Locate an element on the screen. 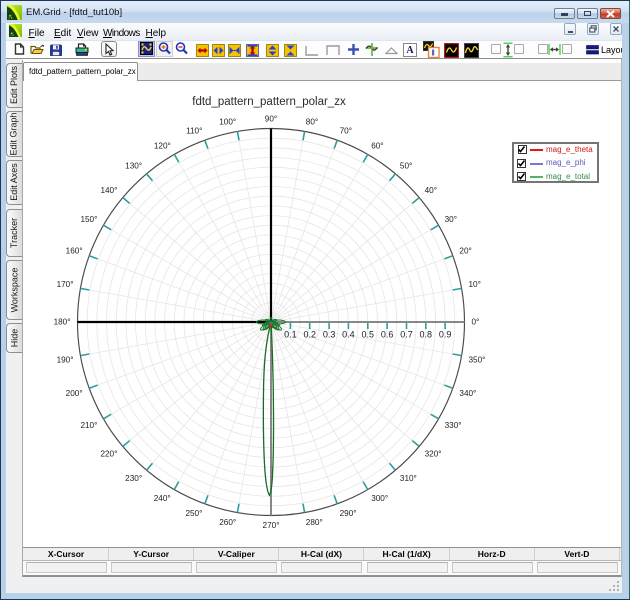 The height and width of the screenshot is (600, 630). svg-text: 0.7 is located at coordinates (406, 335).